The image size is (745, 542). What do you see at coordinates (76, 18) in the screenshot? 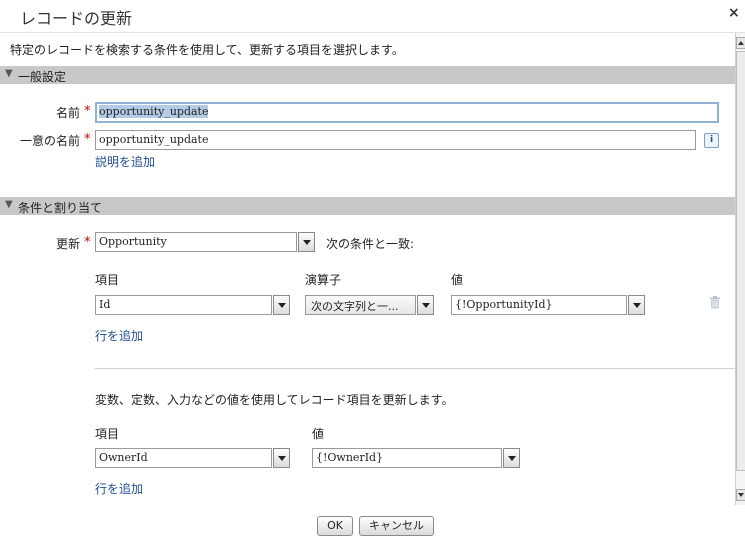
I see `dialog-title: レコードの更新` at bounding box center [76, 18].